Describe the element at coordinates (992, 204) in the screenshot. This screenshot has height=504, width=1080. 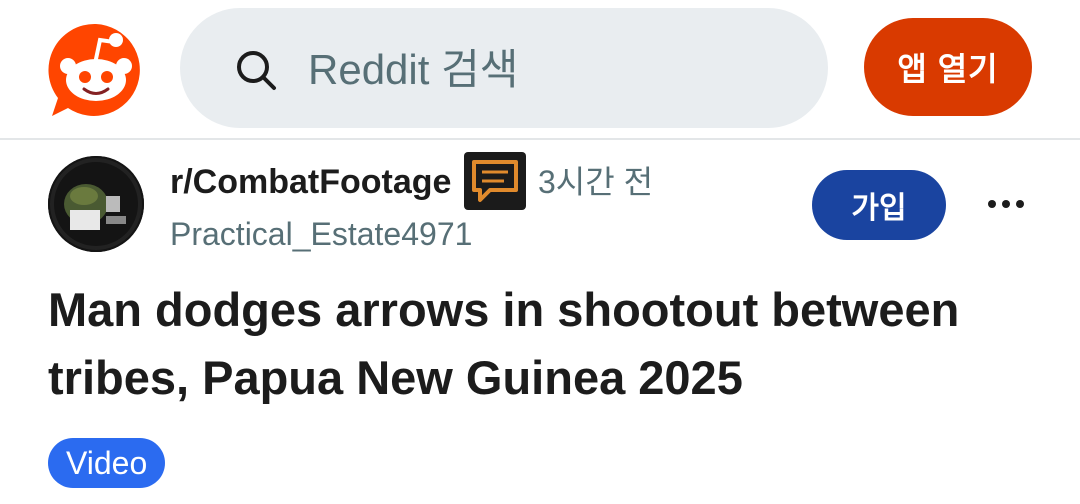
I see `more-horizontal-icon` at that location.